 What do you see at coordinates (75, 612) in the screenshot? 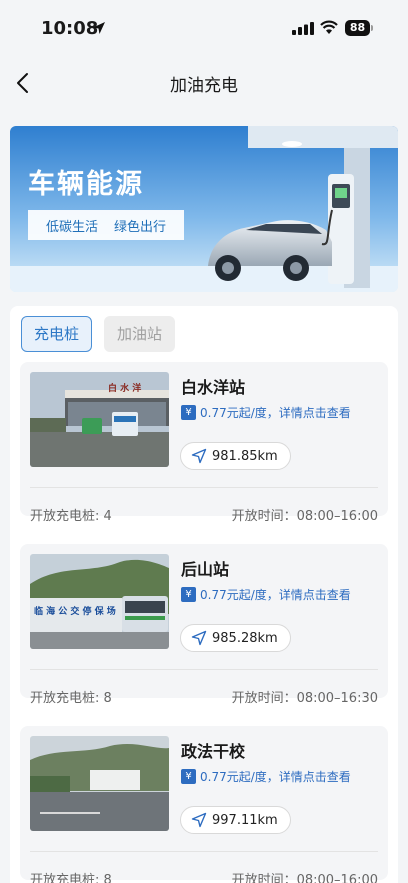
I see `station-sign-text: 临 海 公 交 停 保 场` at bounding box center [75, 612].